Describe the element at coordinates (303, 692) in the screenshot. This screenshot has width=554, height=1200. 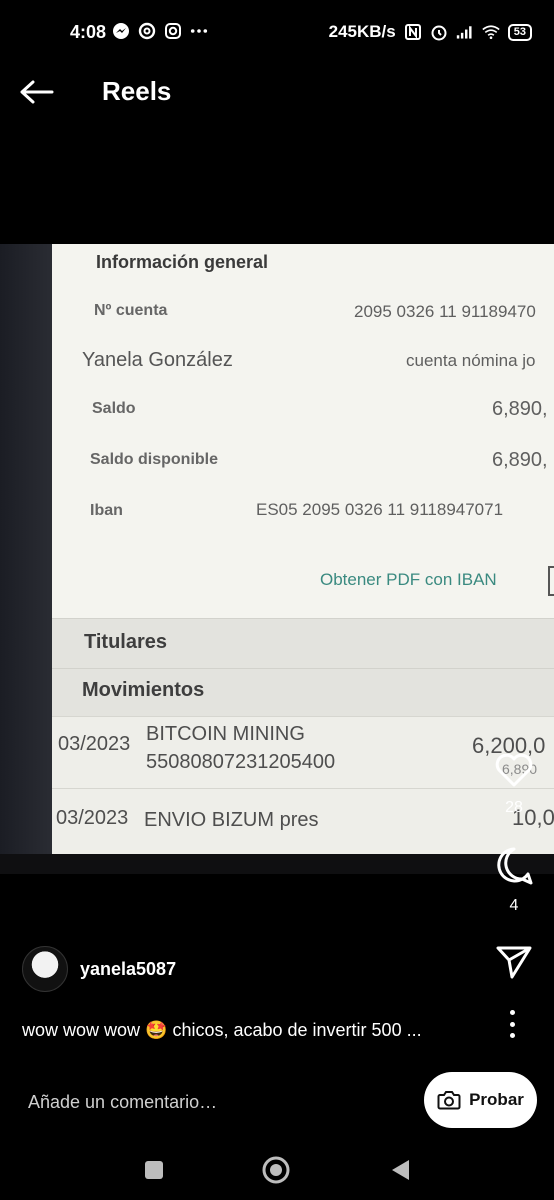
I see `movimientos-section: Movimientos` at that location.